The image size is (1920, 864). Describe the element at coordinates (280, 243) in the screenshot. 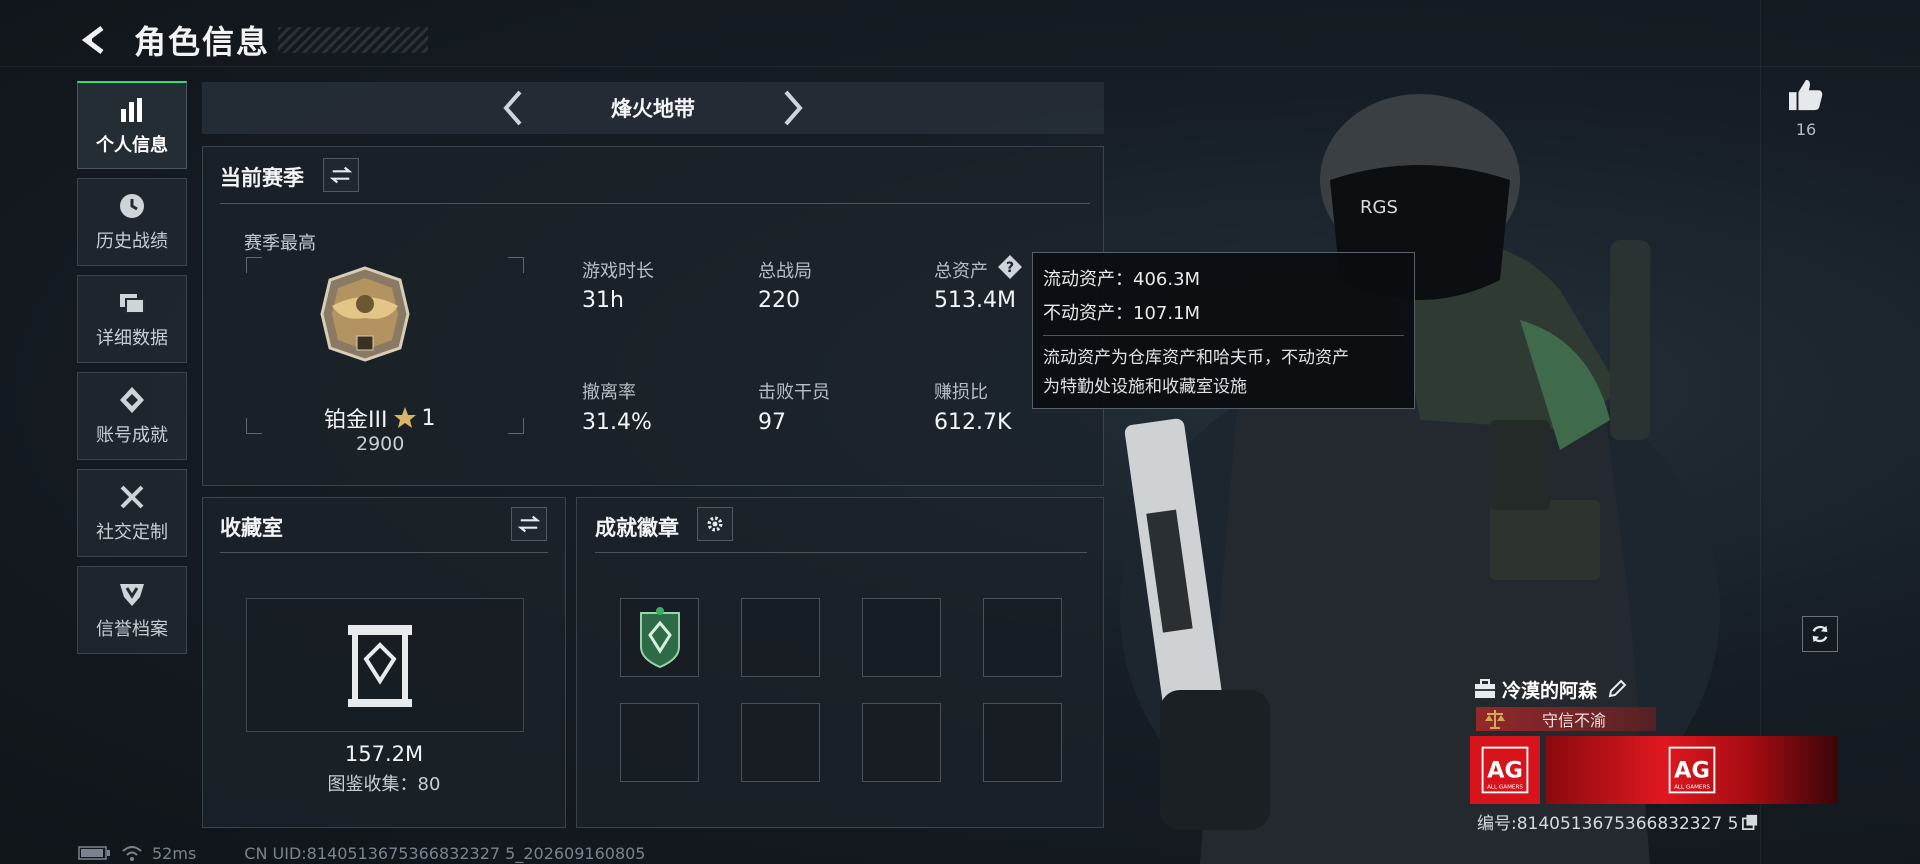

I see `season-best-label: 赛季最高` at that location.